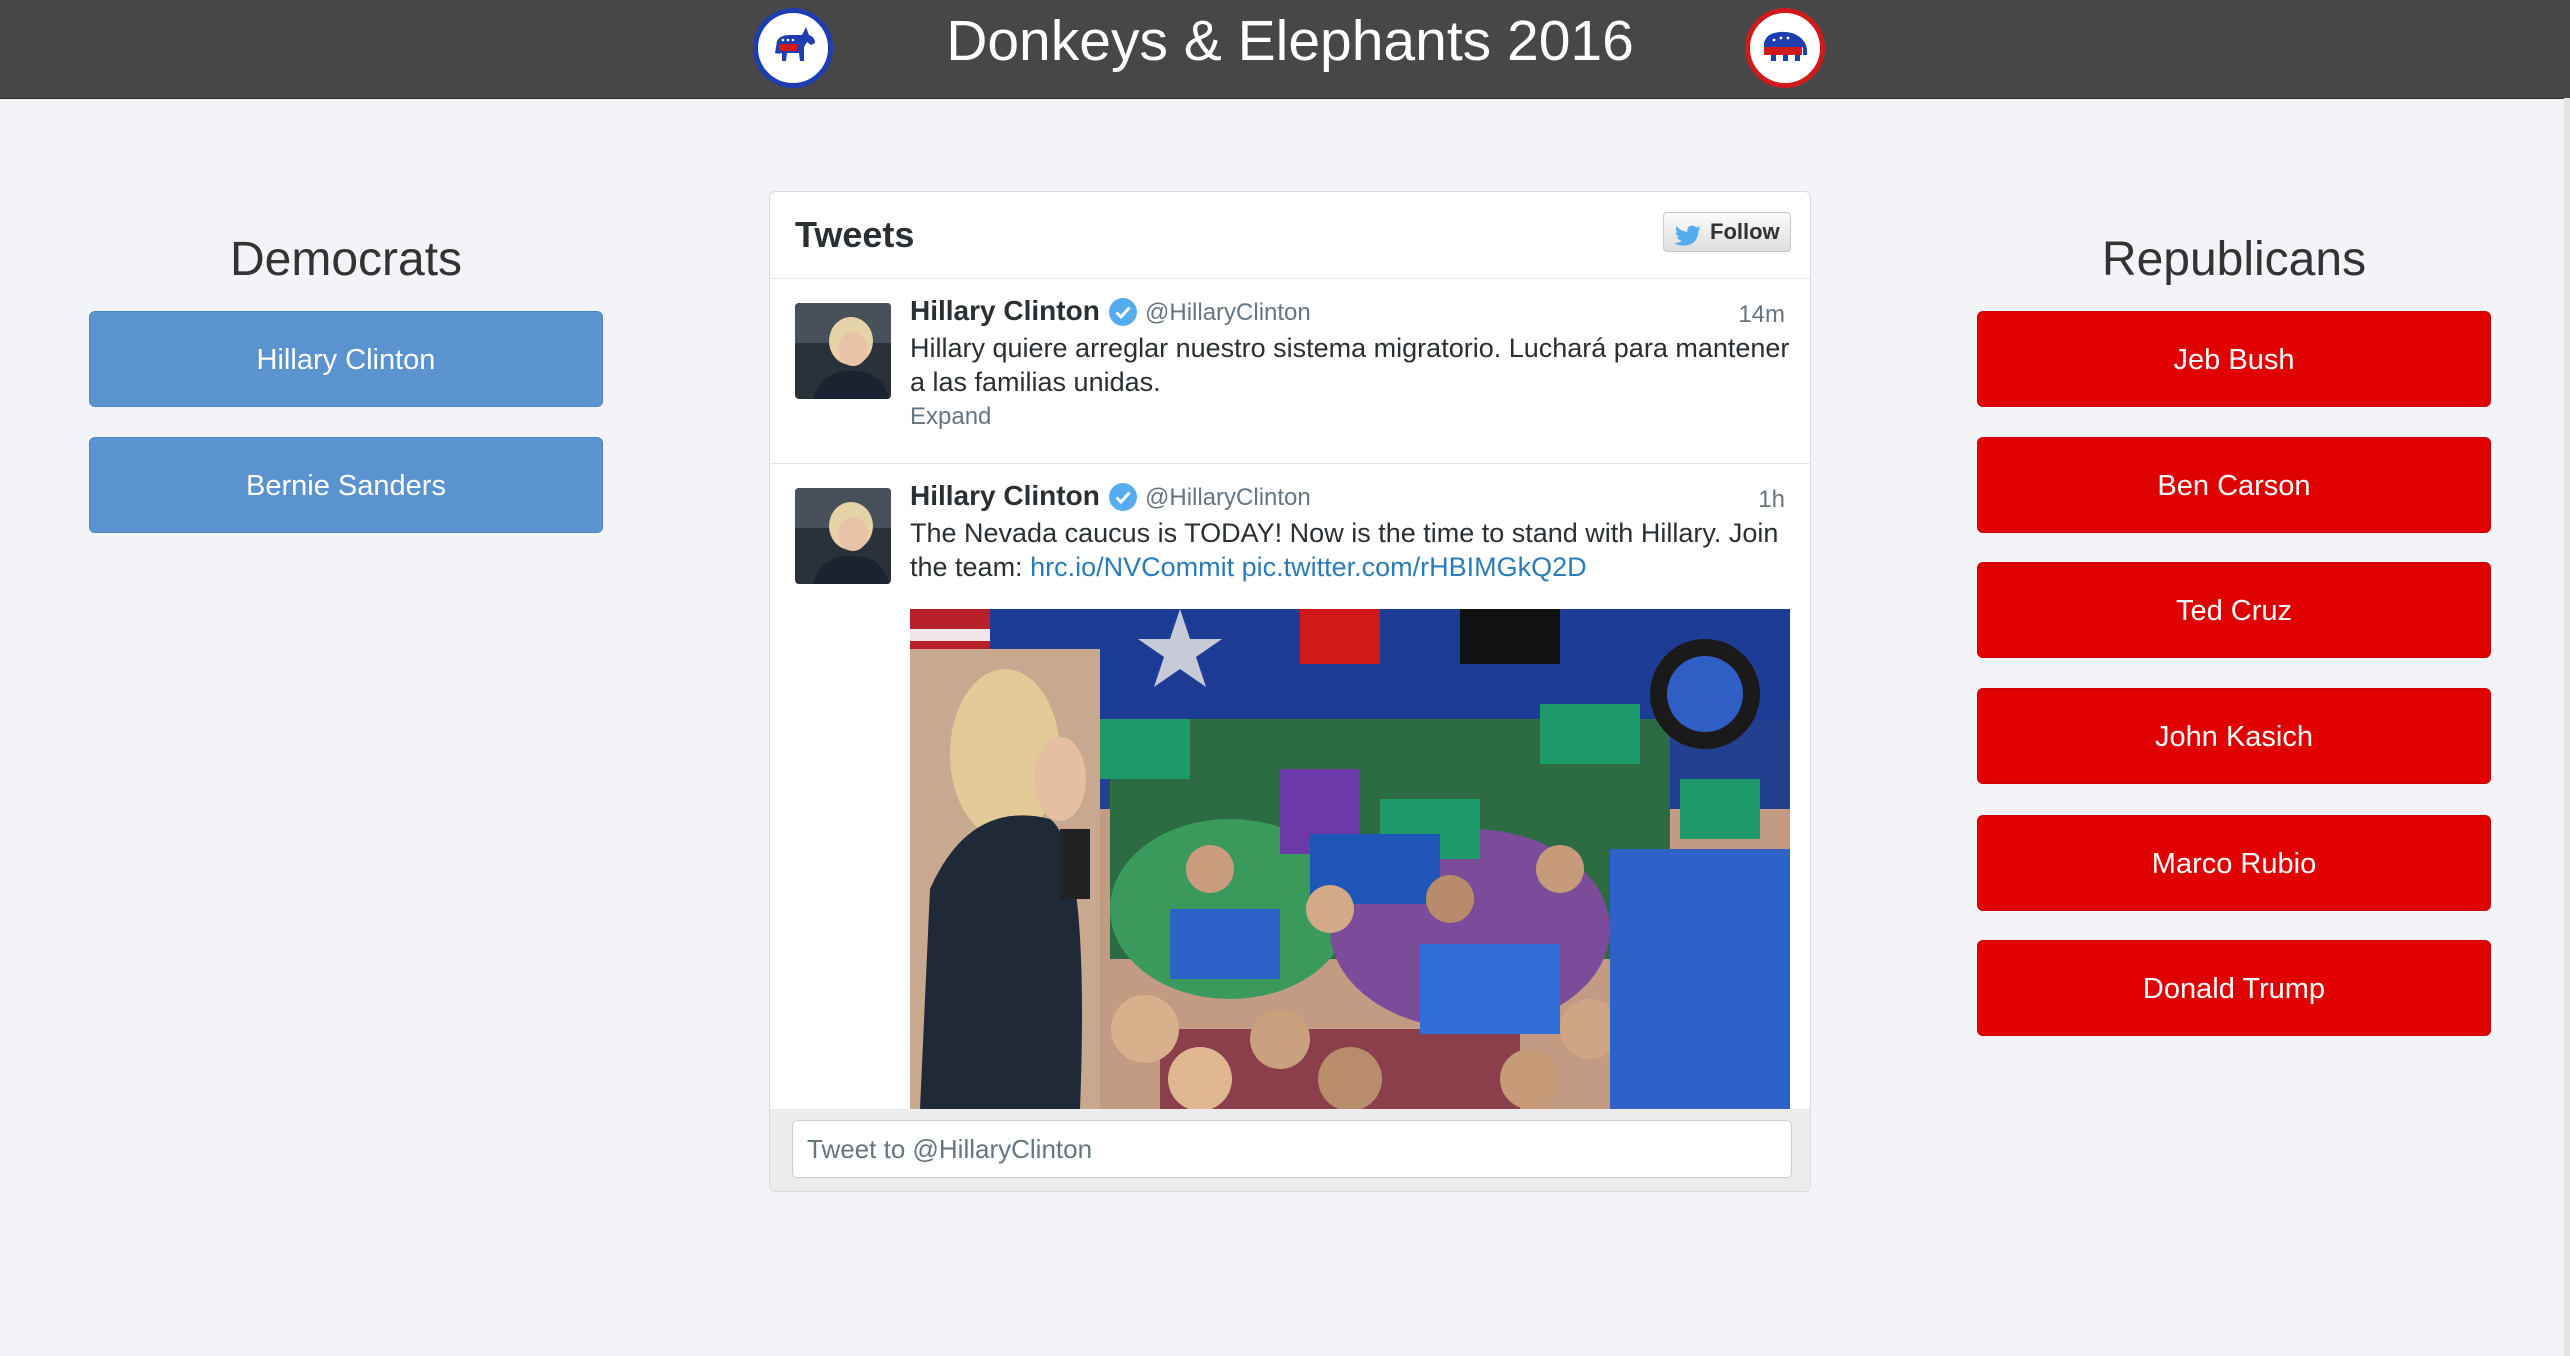  What do you see at coordinates (2234, 485) in the screenshot?
I see `candidate-button-ben-carson: Ben Carson` at bounding box center [2234, 485].